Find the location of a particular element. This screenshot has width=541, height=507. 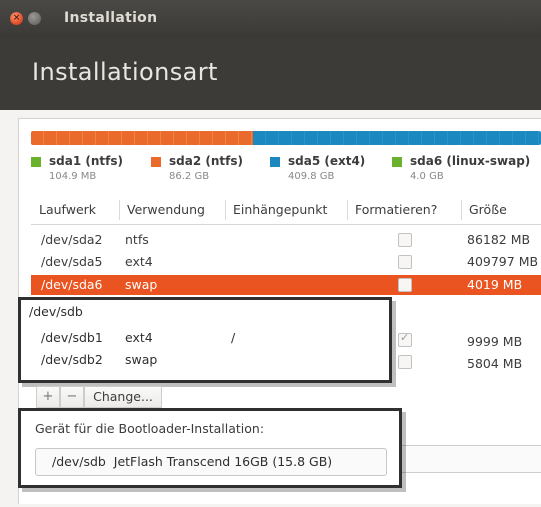

window-title: Installation is located at coordinates (111, 18).